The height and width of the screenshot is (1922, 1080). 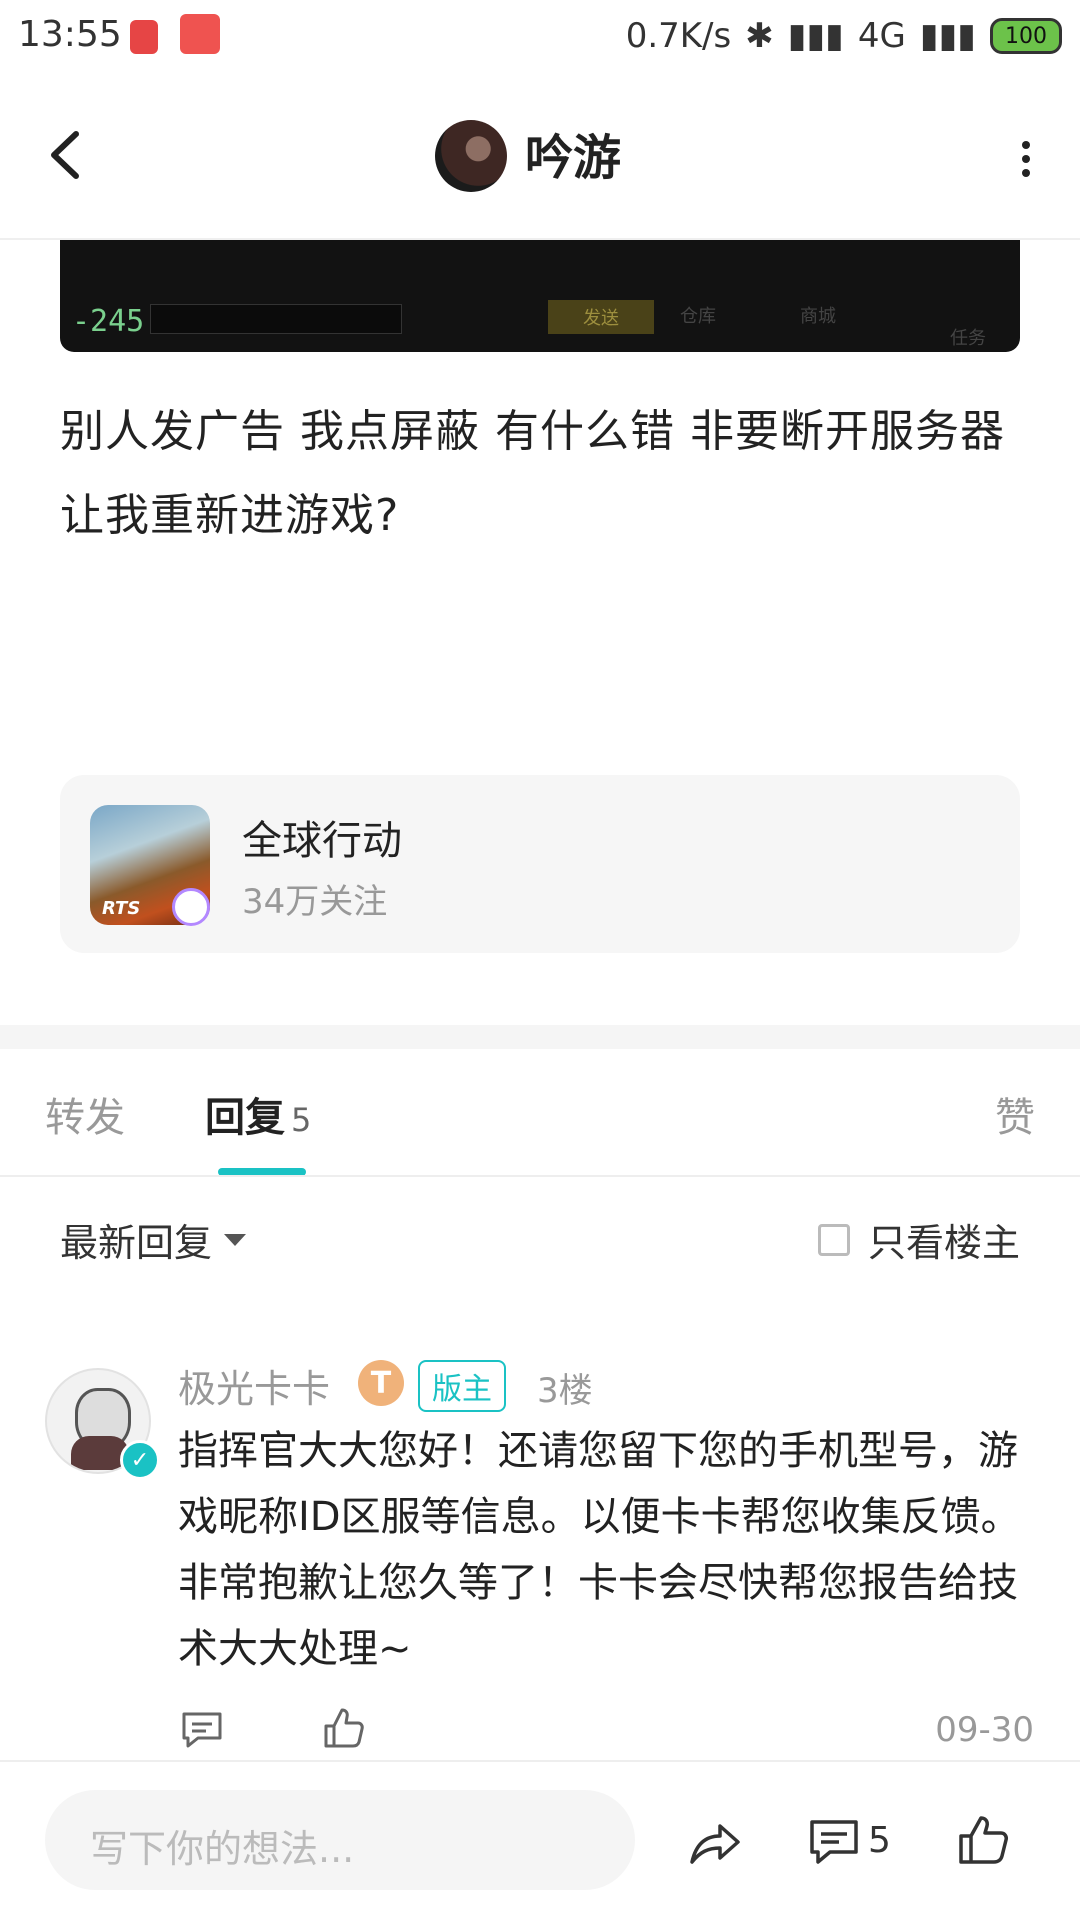 I want to click on caret-down-icon, so click(x=235, y=1239).